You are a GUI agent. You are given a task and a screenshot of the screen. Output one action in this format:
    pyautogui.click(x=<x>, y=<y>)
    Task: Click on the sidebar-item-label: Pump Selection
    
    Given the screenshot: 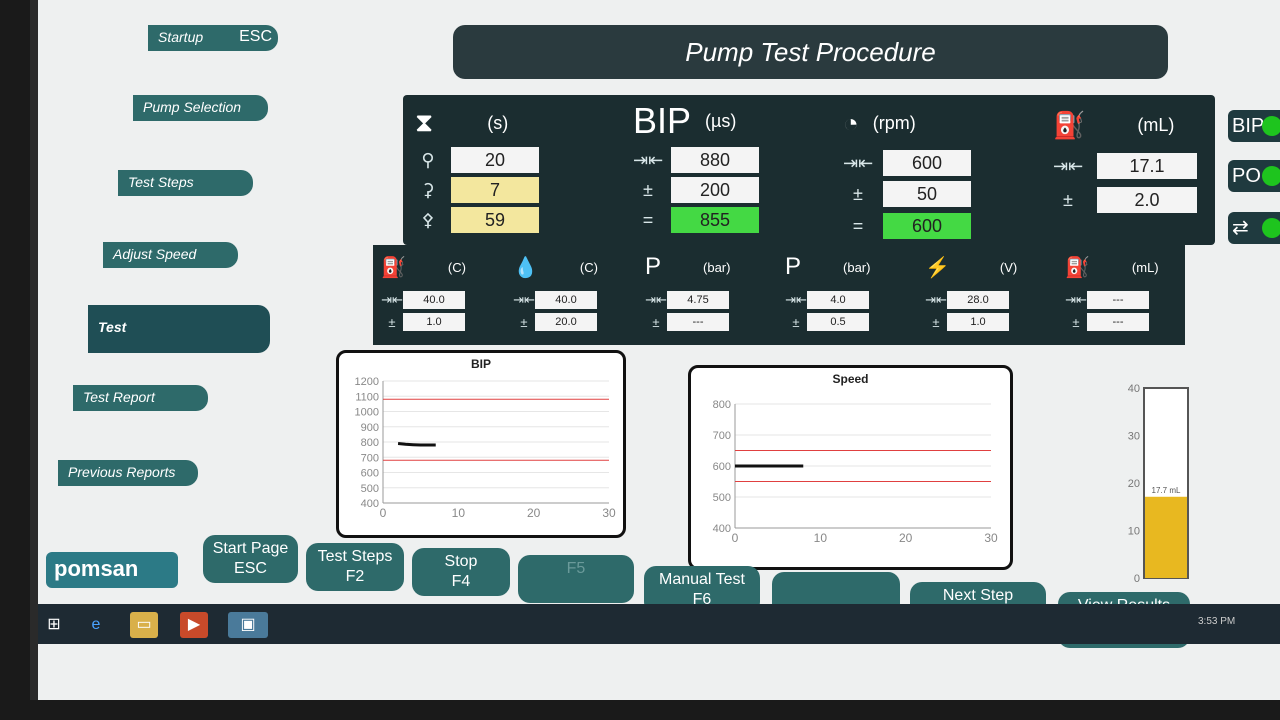 What is the action you would take?
    pyautogui.click(x=192, y=107)
    